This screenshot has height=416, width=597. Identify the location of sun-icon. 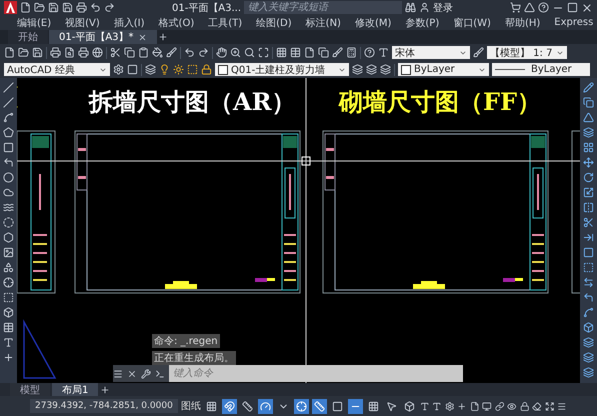
(178, 69).